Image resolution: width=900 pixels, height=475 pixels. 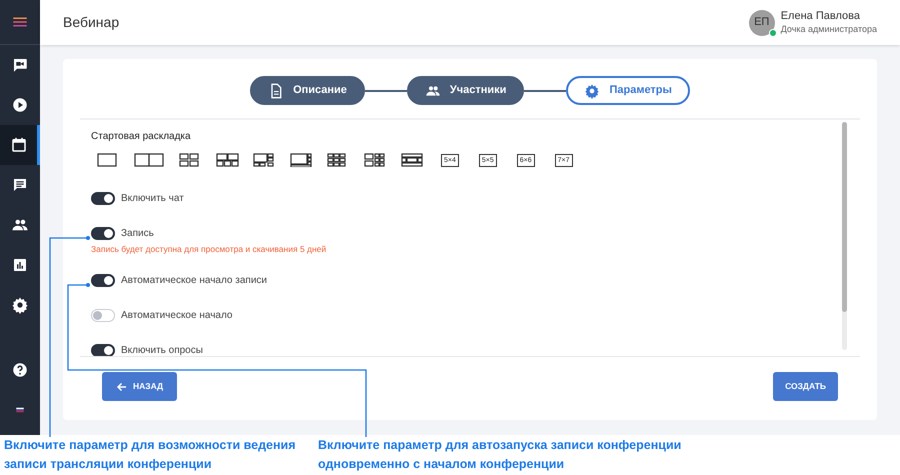 I want to click on step-tab: Описание, so click(x=307, y=90).